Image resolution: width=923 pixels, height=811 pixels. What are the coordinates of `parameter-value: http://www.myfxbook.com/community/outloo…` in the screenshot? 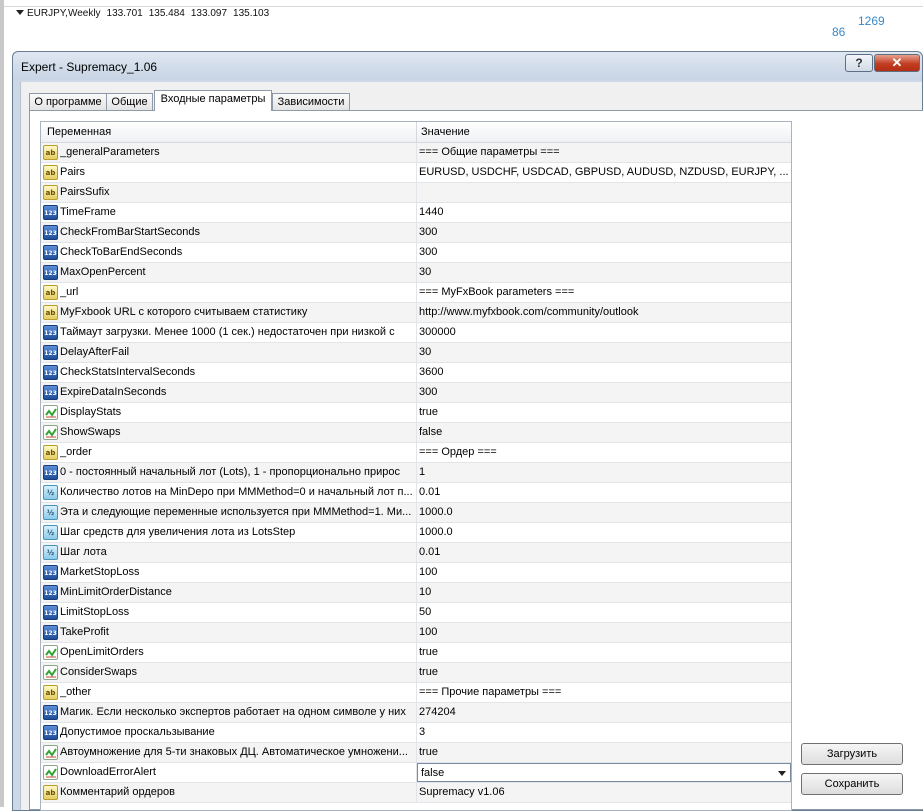 It's located at (604, 312).